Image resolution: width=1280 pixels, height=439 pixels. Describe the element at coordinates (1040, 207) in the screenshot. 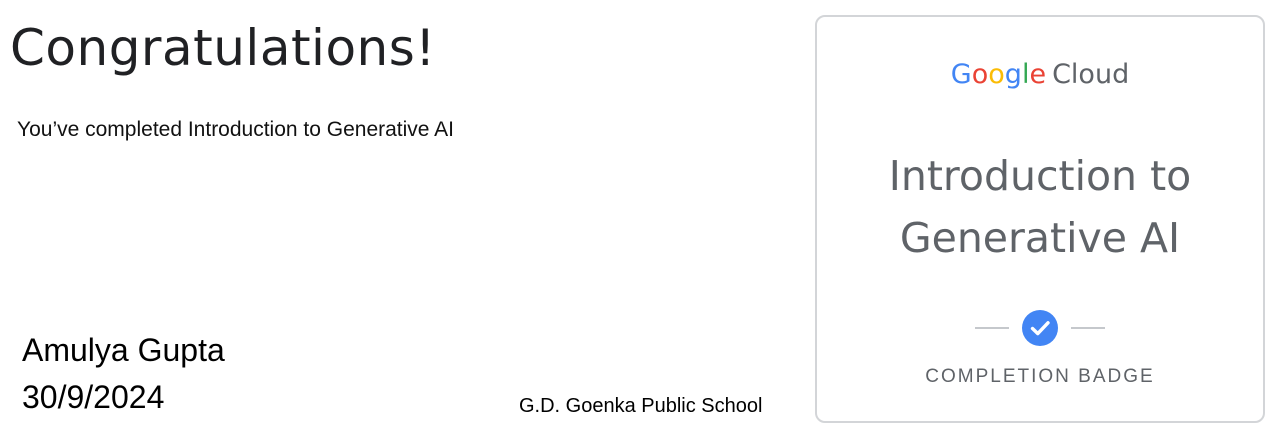

I see `badge-course-title: Introduction to Generative AI` at that location.